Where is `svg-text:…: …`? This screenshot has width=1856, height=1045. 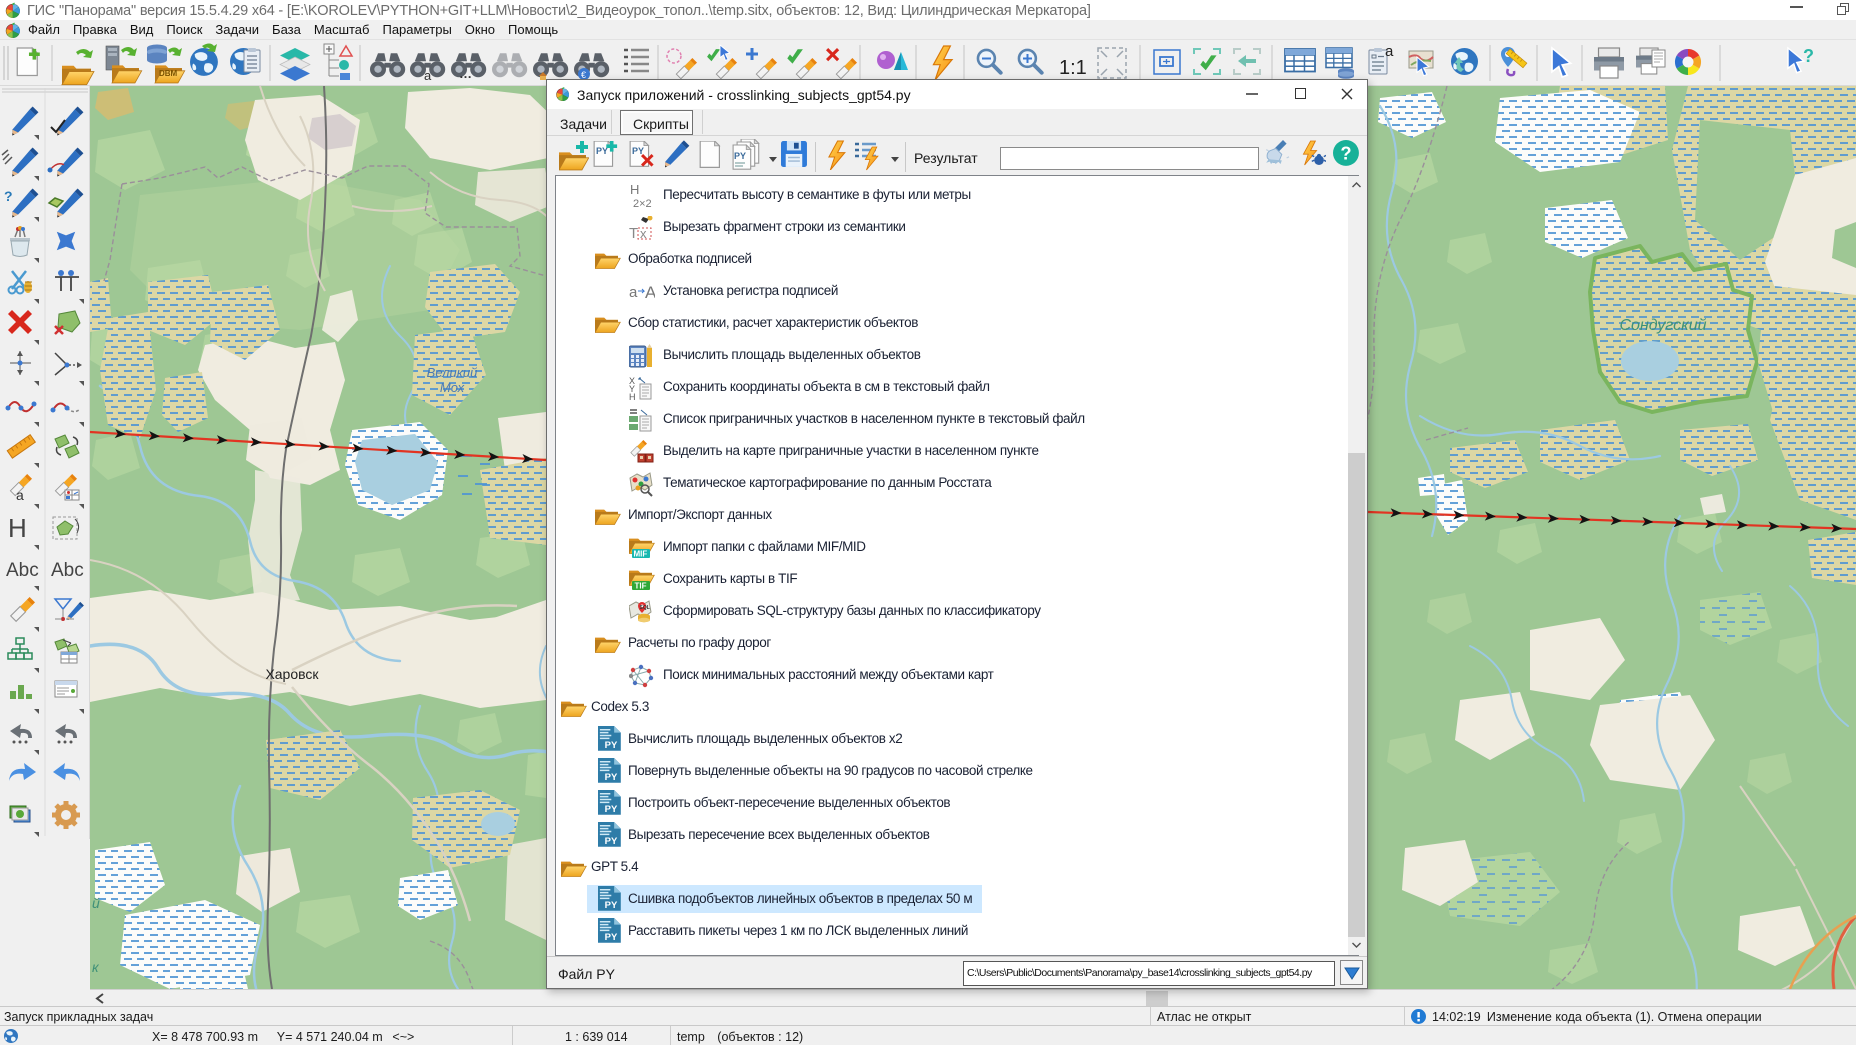 svg-text:…: … is located at coordinates (465, 73).